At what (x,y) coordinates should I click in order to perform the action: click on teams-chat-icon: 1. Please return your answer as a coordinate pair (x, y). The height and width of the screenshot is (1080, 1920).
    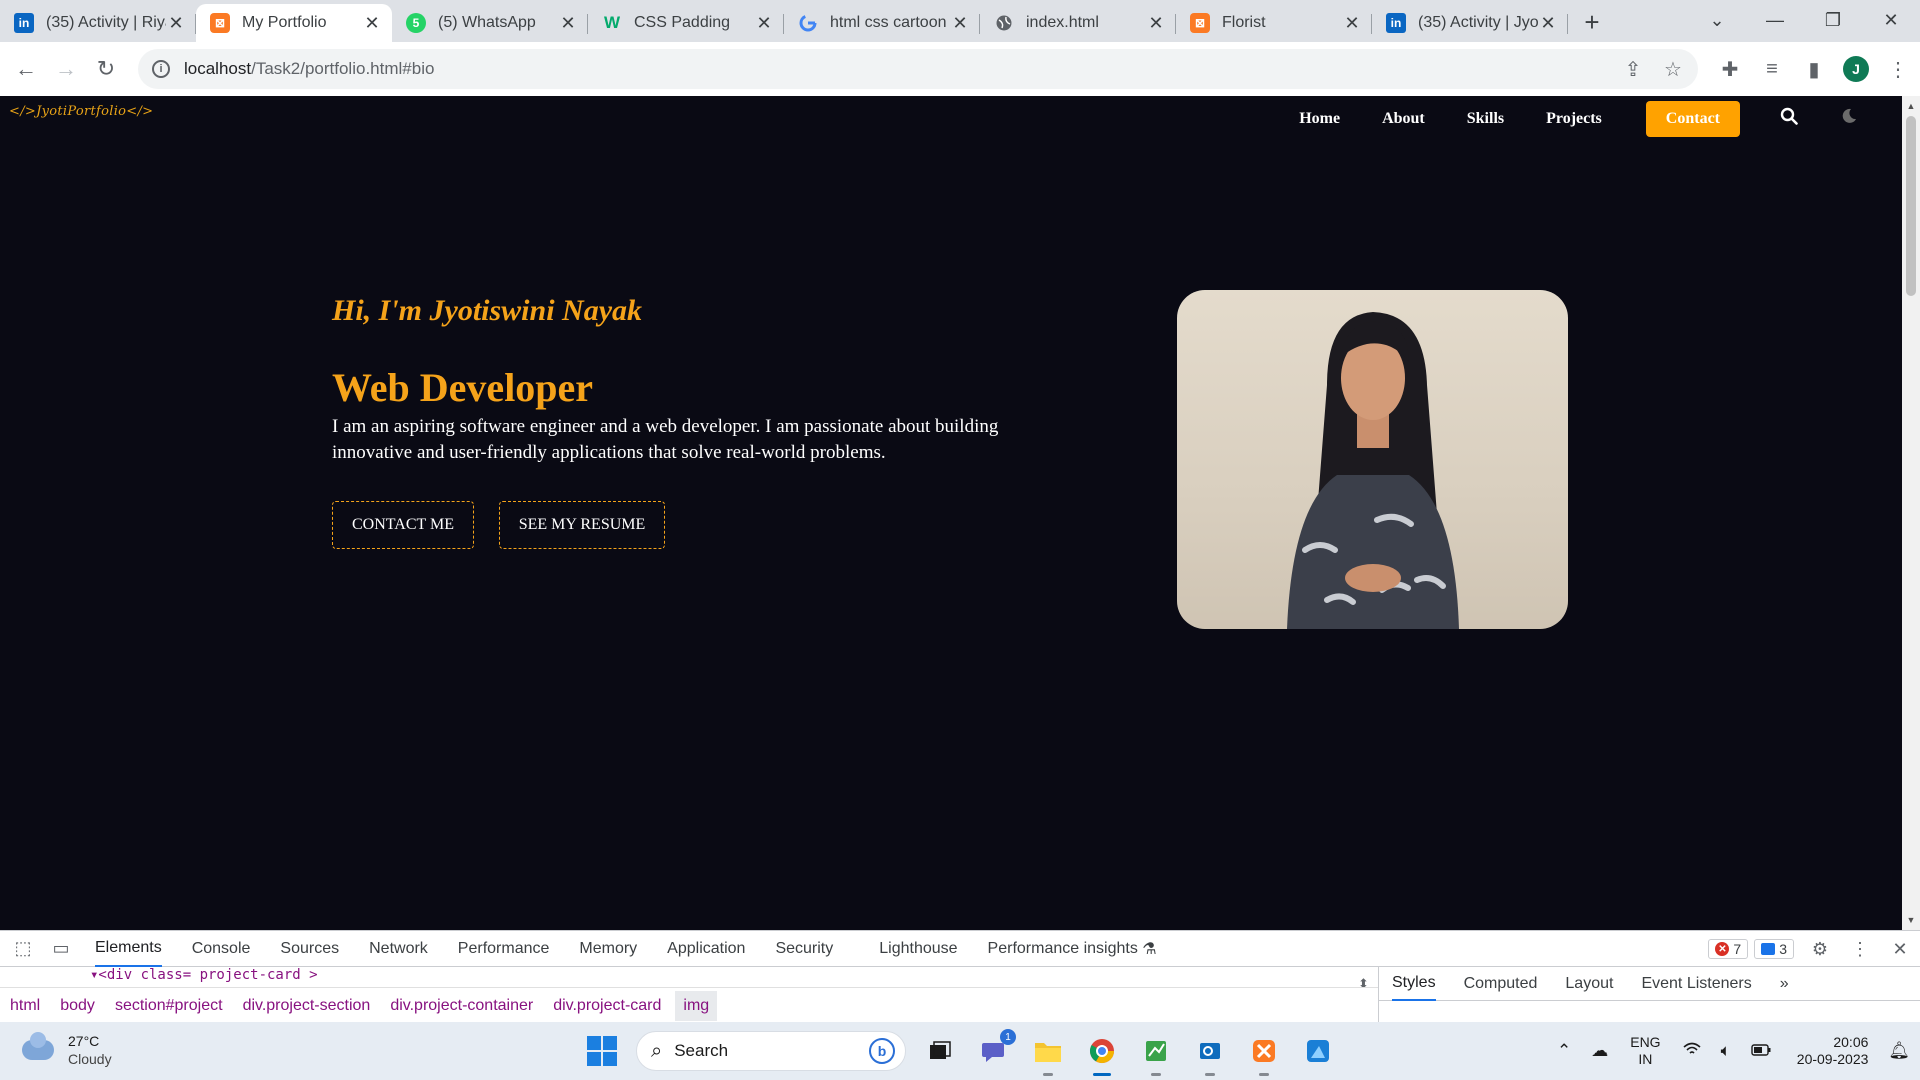
    Looking at the image, I should click on (995, 1050).